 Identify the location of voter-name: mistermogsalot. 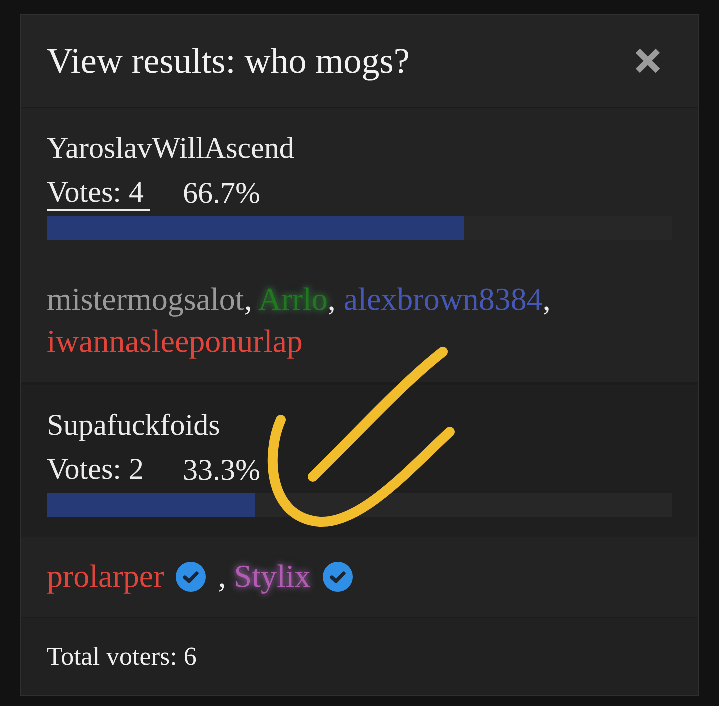
(145, 299).